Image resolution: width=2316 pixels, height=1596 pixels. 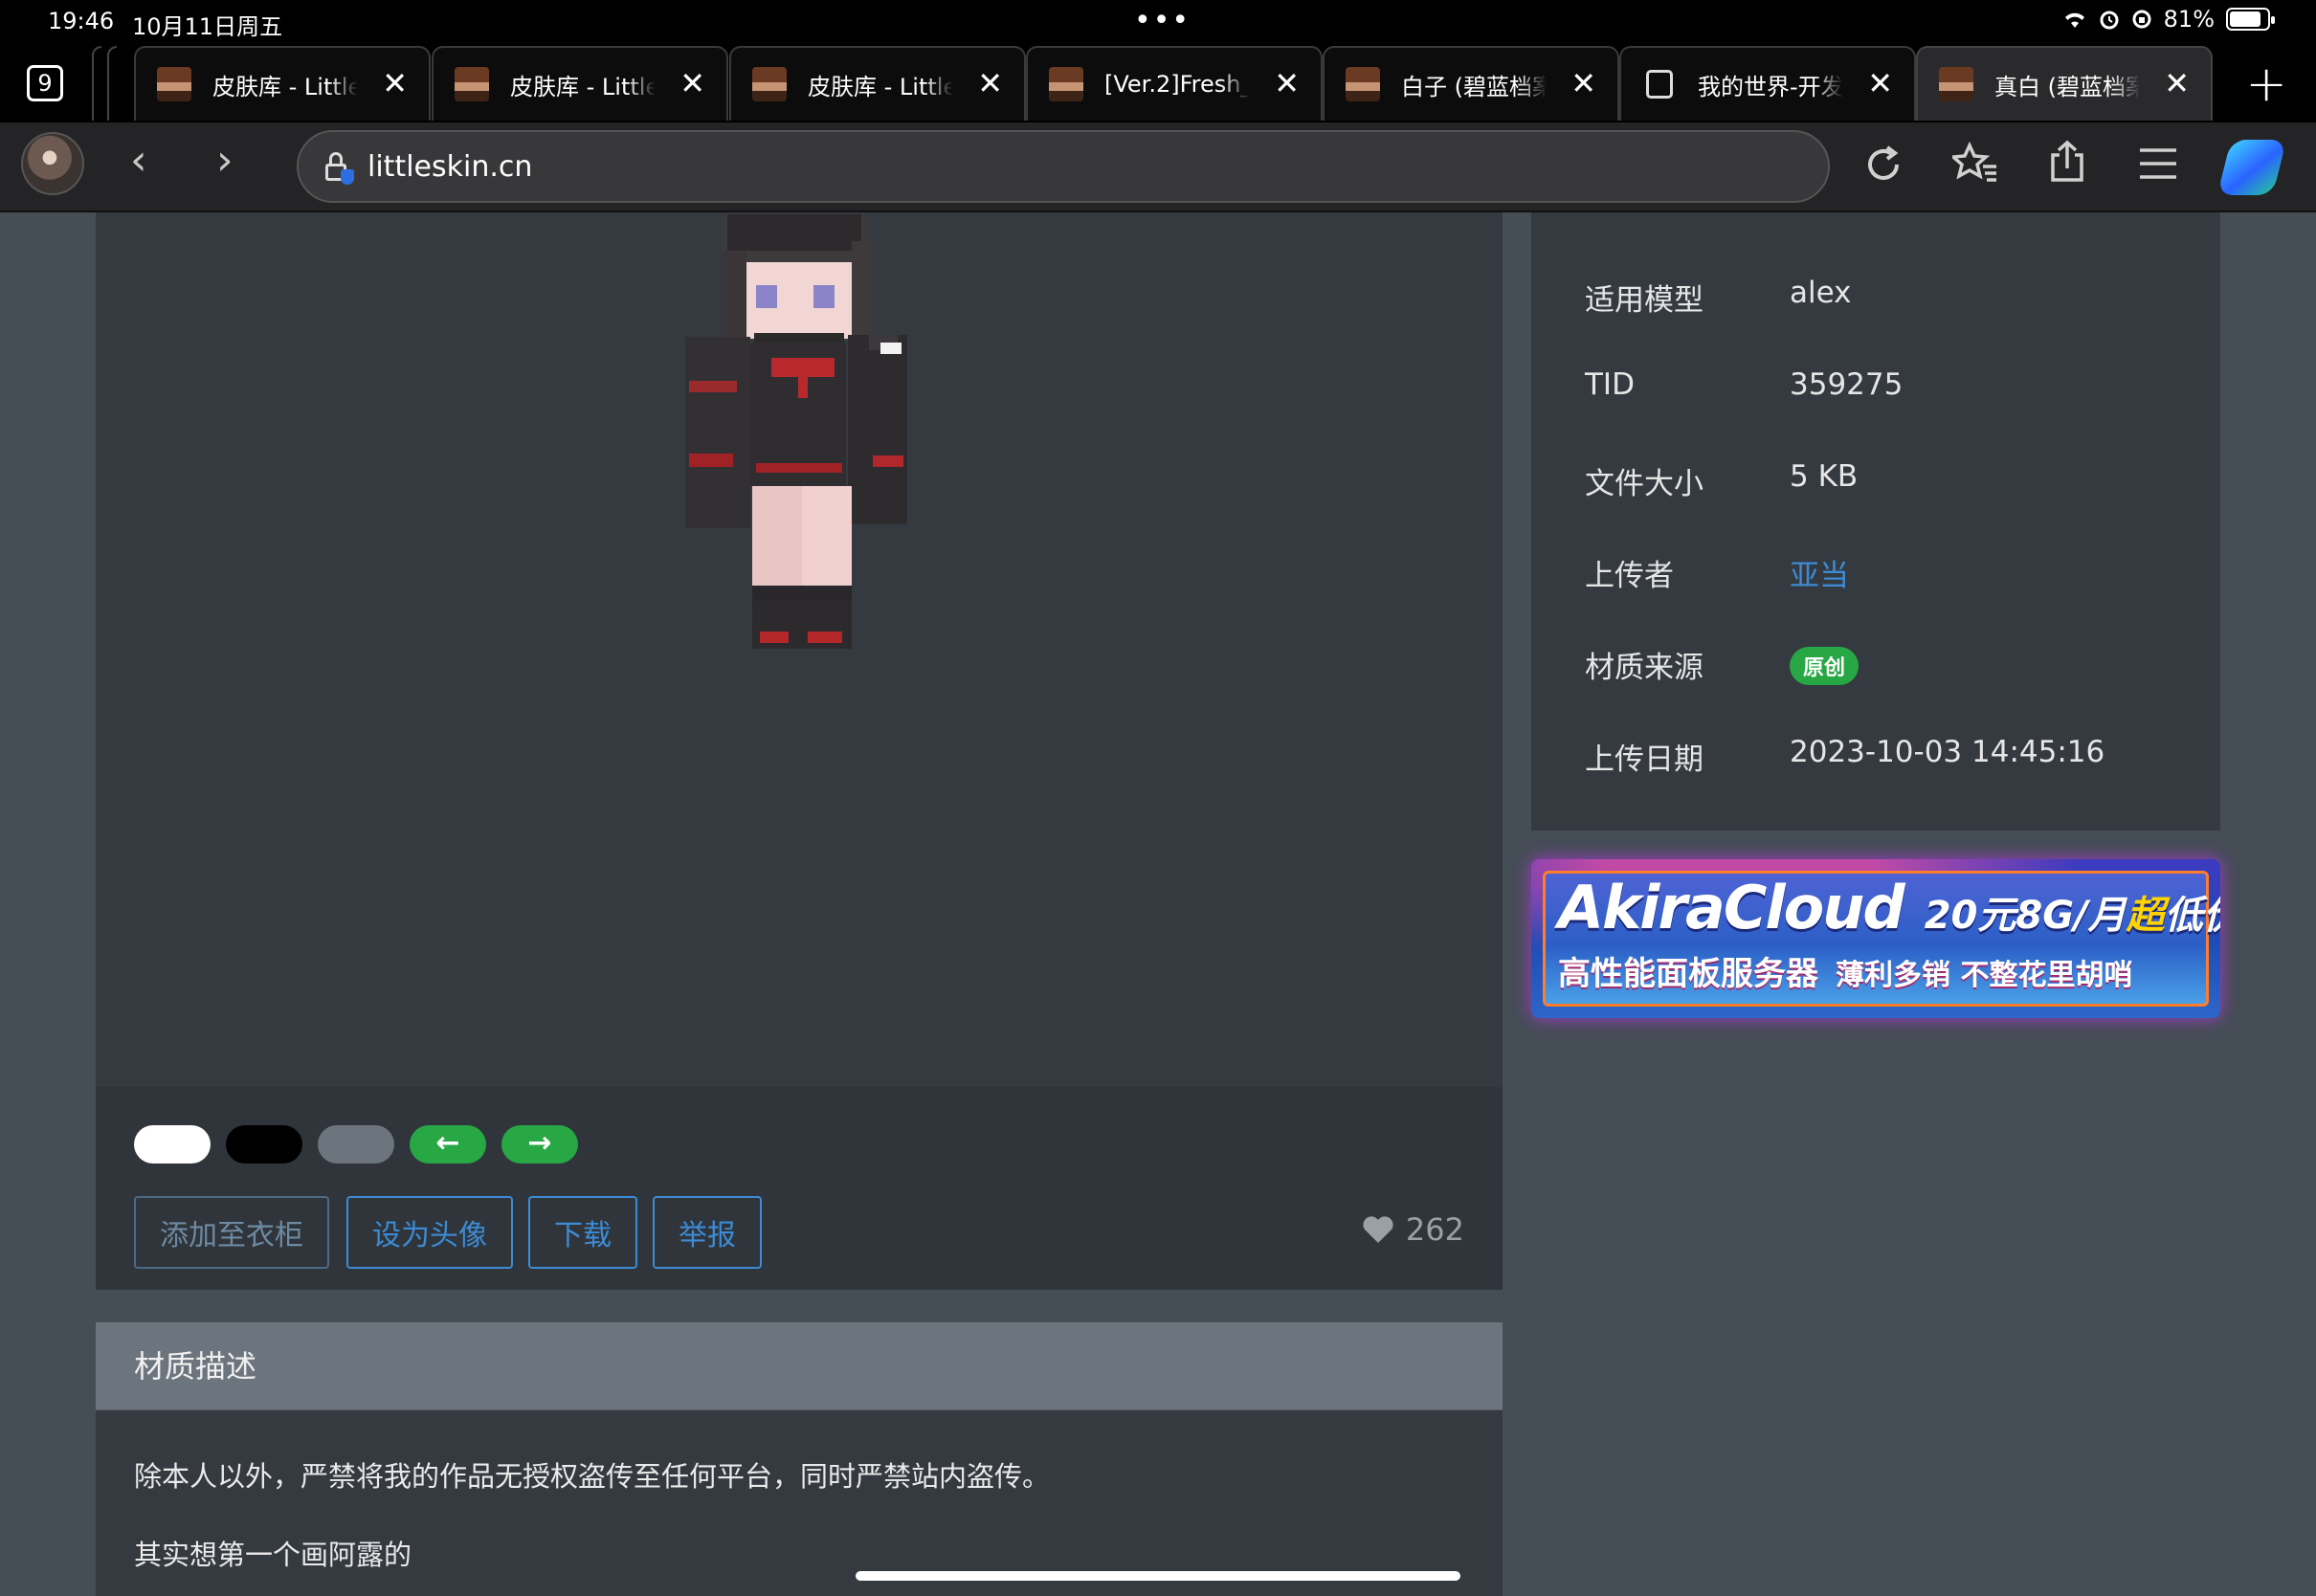 What do you see at coordinates (2158, 164) in the screenshot?
I see `menu-icon` at bounding box center [2158, 164].